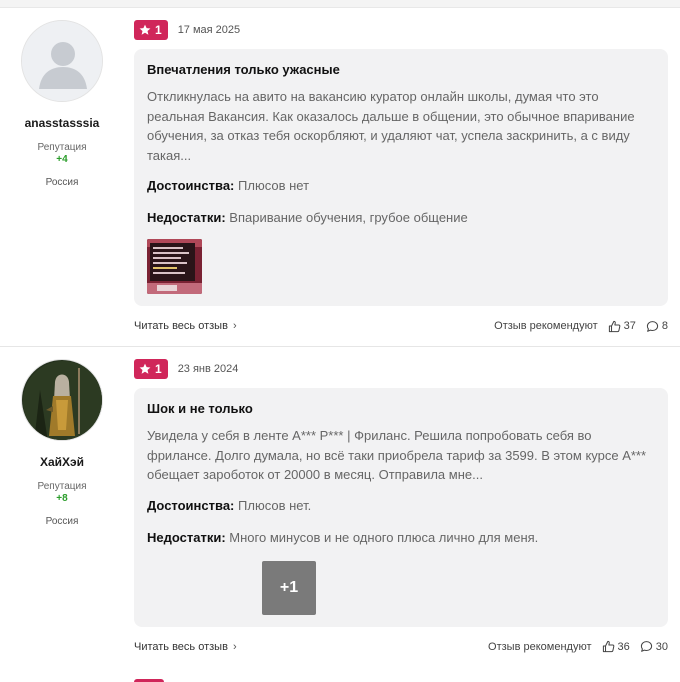 This screenshot has height=682, width=680. I want to click on like-count: 36, so click(623, 646).